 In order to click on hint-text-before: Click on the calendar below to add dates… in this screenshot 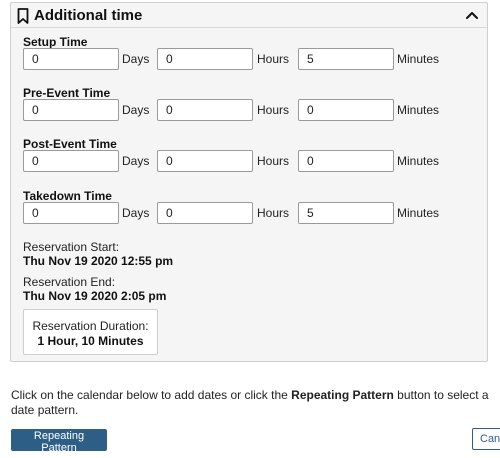, I will do `click(151, 395)`.